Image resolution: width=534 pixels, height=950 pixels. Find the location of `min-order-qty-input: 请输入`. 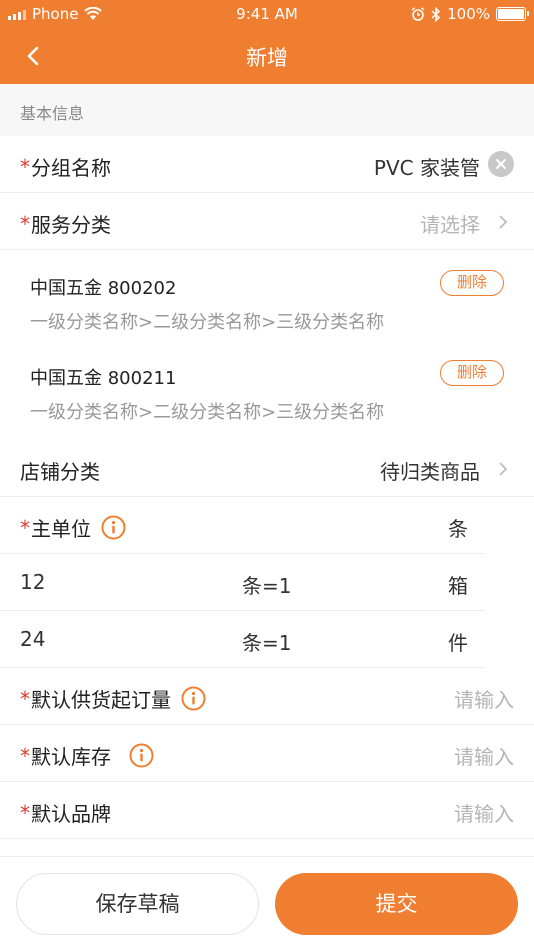

min-order-qty-input: 请输入 is located at coordinates (484, 698).